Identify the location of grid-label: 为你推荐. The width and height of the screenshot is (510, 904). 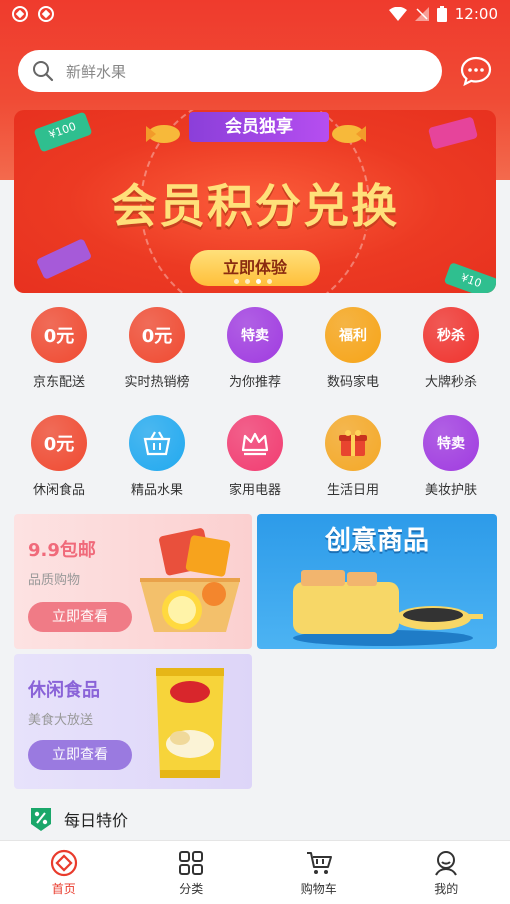
(254, 382).